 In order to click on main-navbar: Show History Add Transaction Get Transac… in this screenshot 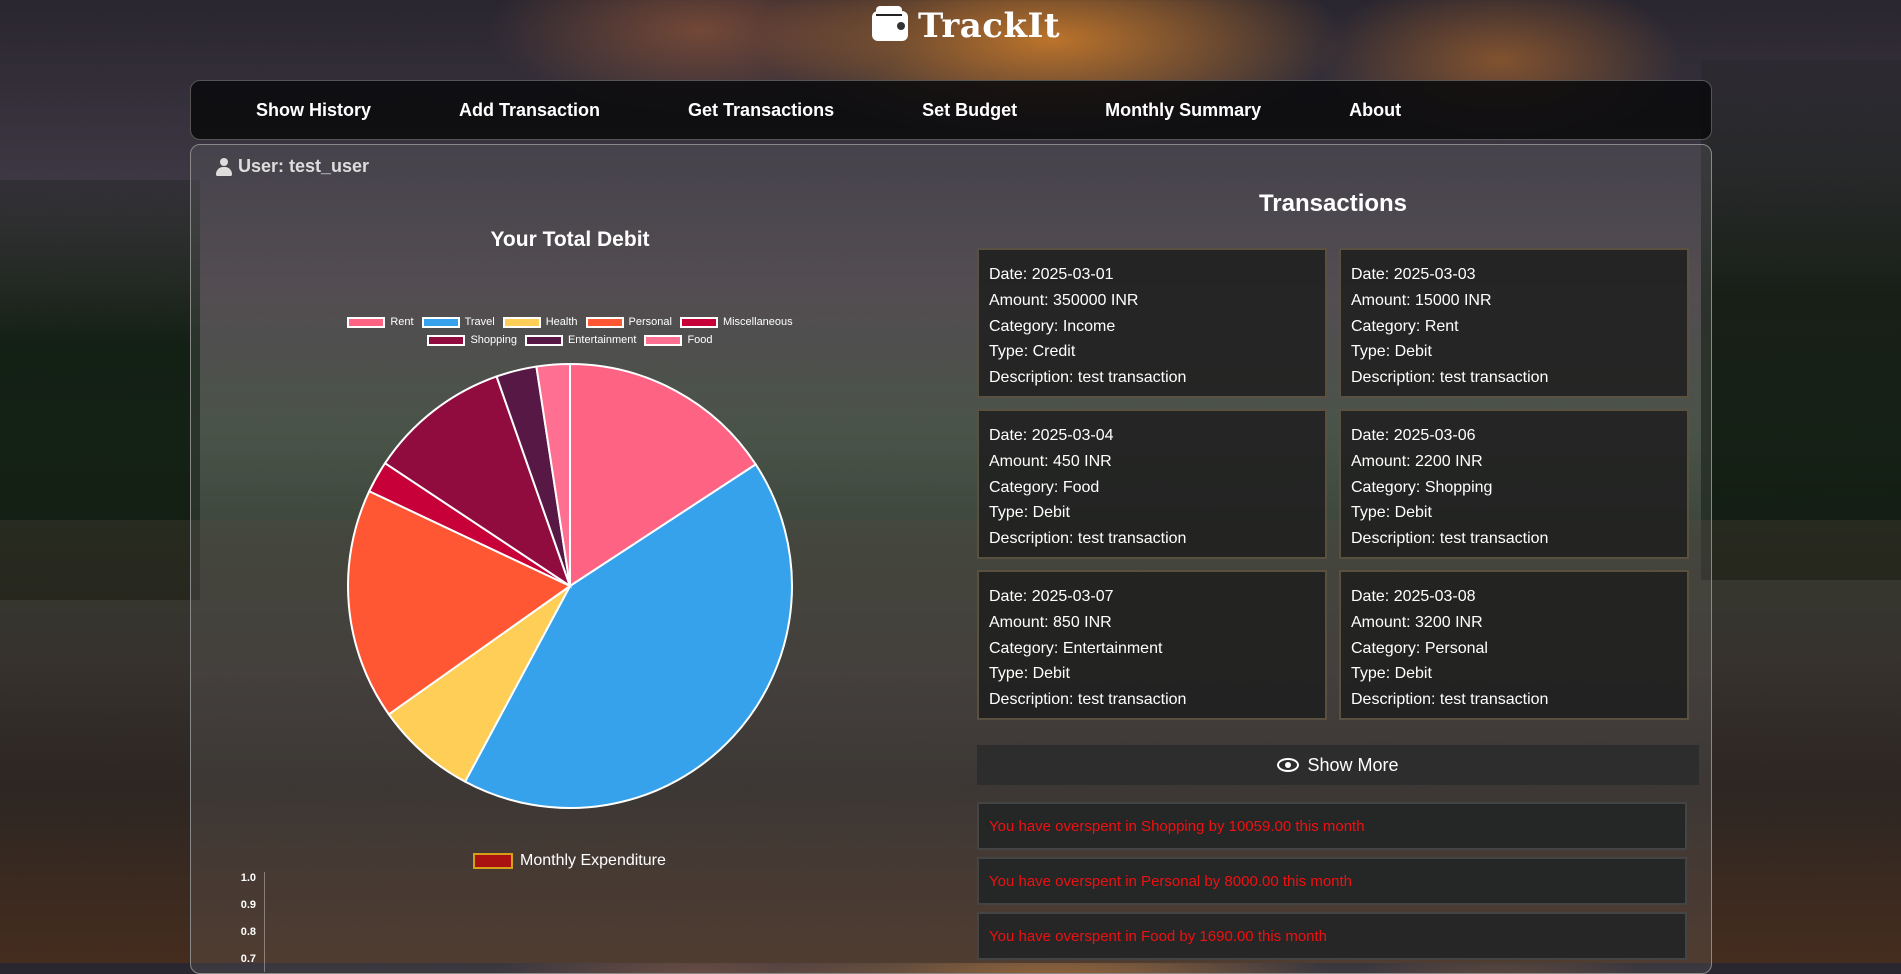, I will do `click(951, 110)`.